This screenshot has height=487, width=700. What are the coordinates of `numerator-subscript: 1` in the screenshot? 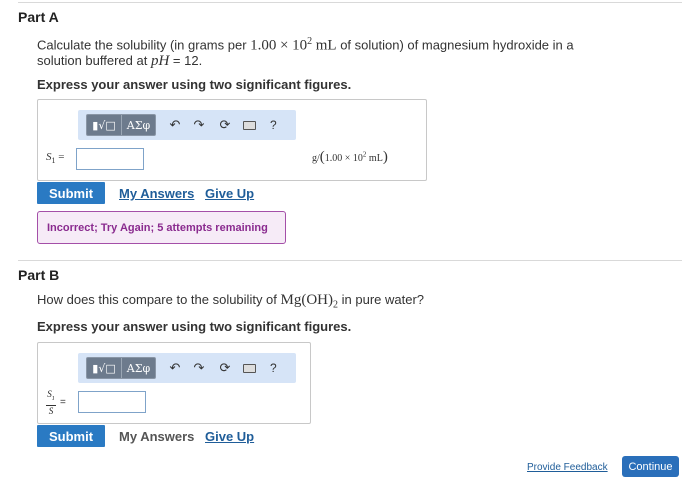 It's located at (53, 398).